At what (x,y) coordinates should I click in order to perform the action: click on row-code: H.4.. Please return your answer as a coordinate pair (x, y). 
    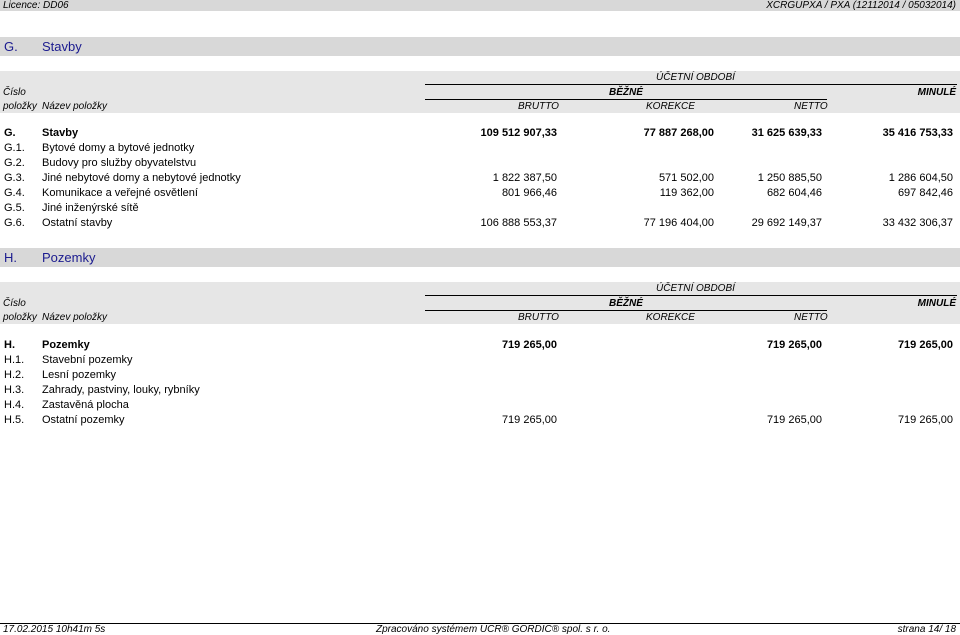
    Looking at the image, I should click on (14, 405).